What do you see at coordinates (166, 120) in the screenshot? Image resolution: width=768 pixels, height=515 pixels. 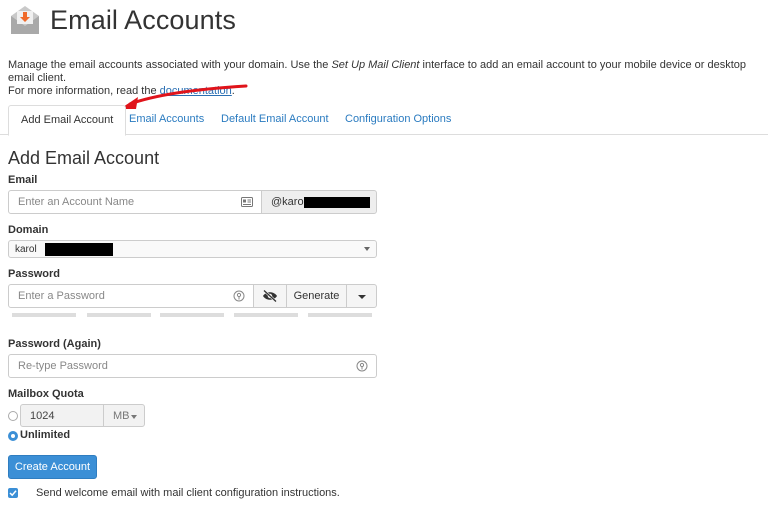 I see `tab-email-accounts: Email Accounts` at bounding box center [166, 120].